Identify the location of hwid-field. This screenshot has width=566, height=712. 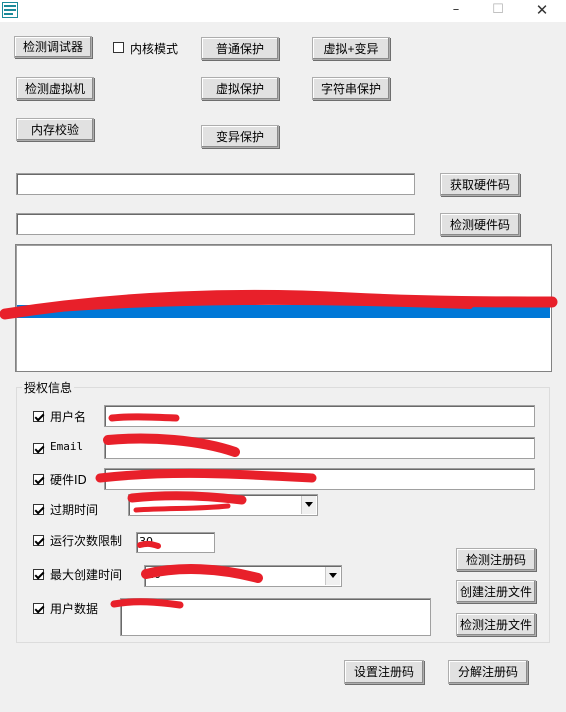
(319, 479).